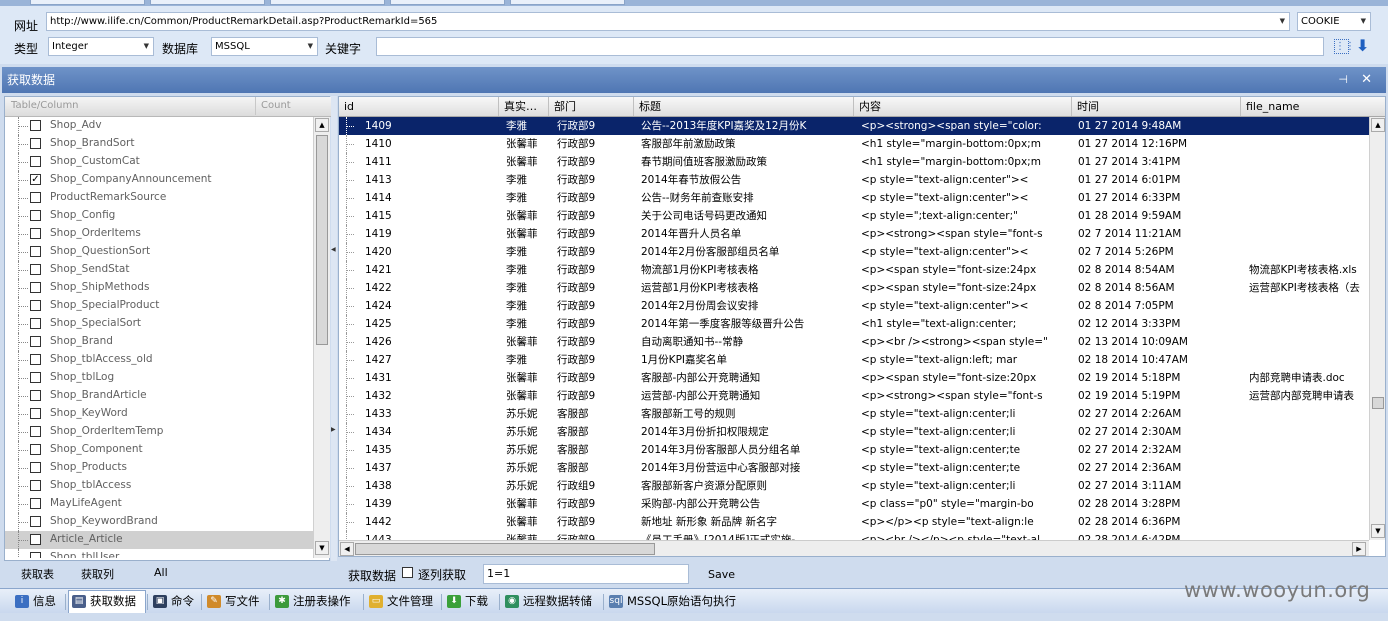 This screenshot has height=621, width=1388. I want to click on tree-item: Shop_Adv, so click(159, 126).